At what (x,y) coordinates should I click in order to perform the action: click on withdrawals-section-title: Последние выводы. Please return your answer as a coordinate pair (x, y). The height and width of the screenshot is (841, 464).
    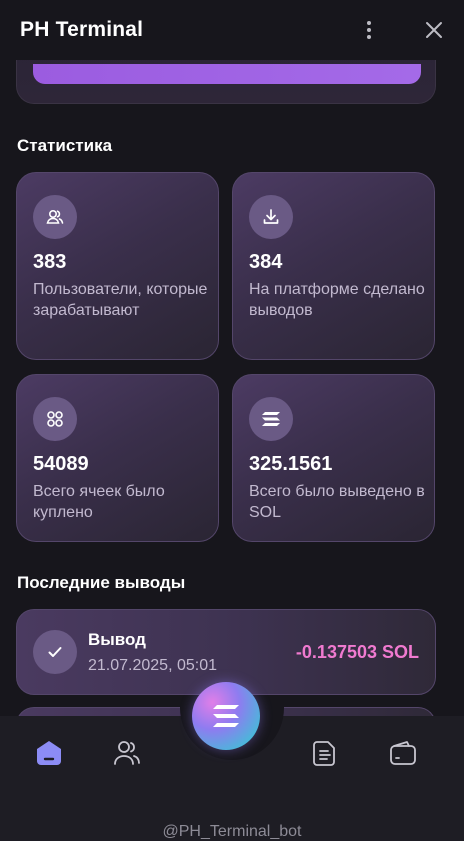
    Looking at the image, I should click on (101, 582).